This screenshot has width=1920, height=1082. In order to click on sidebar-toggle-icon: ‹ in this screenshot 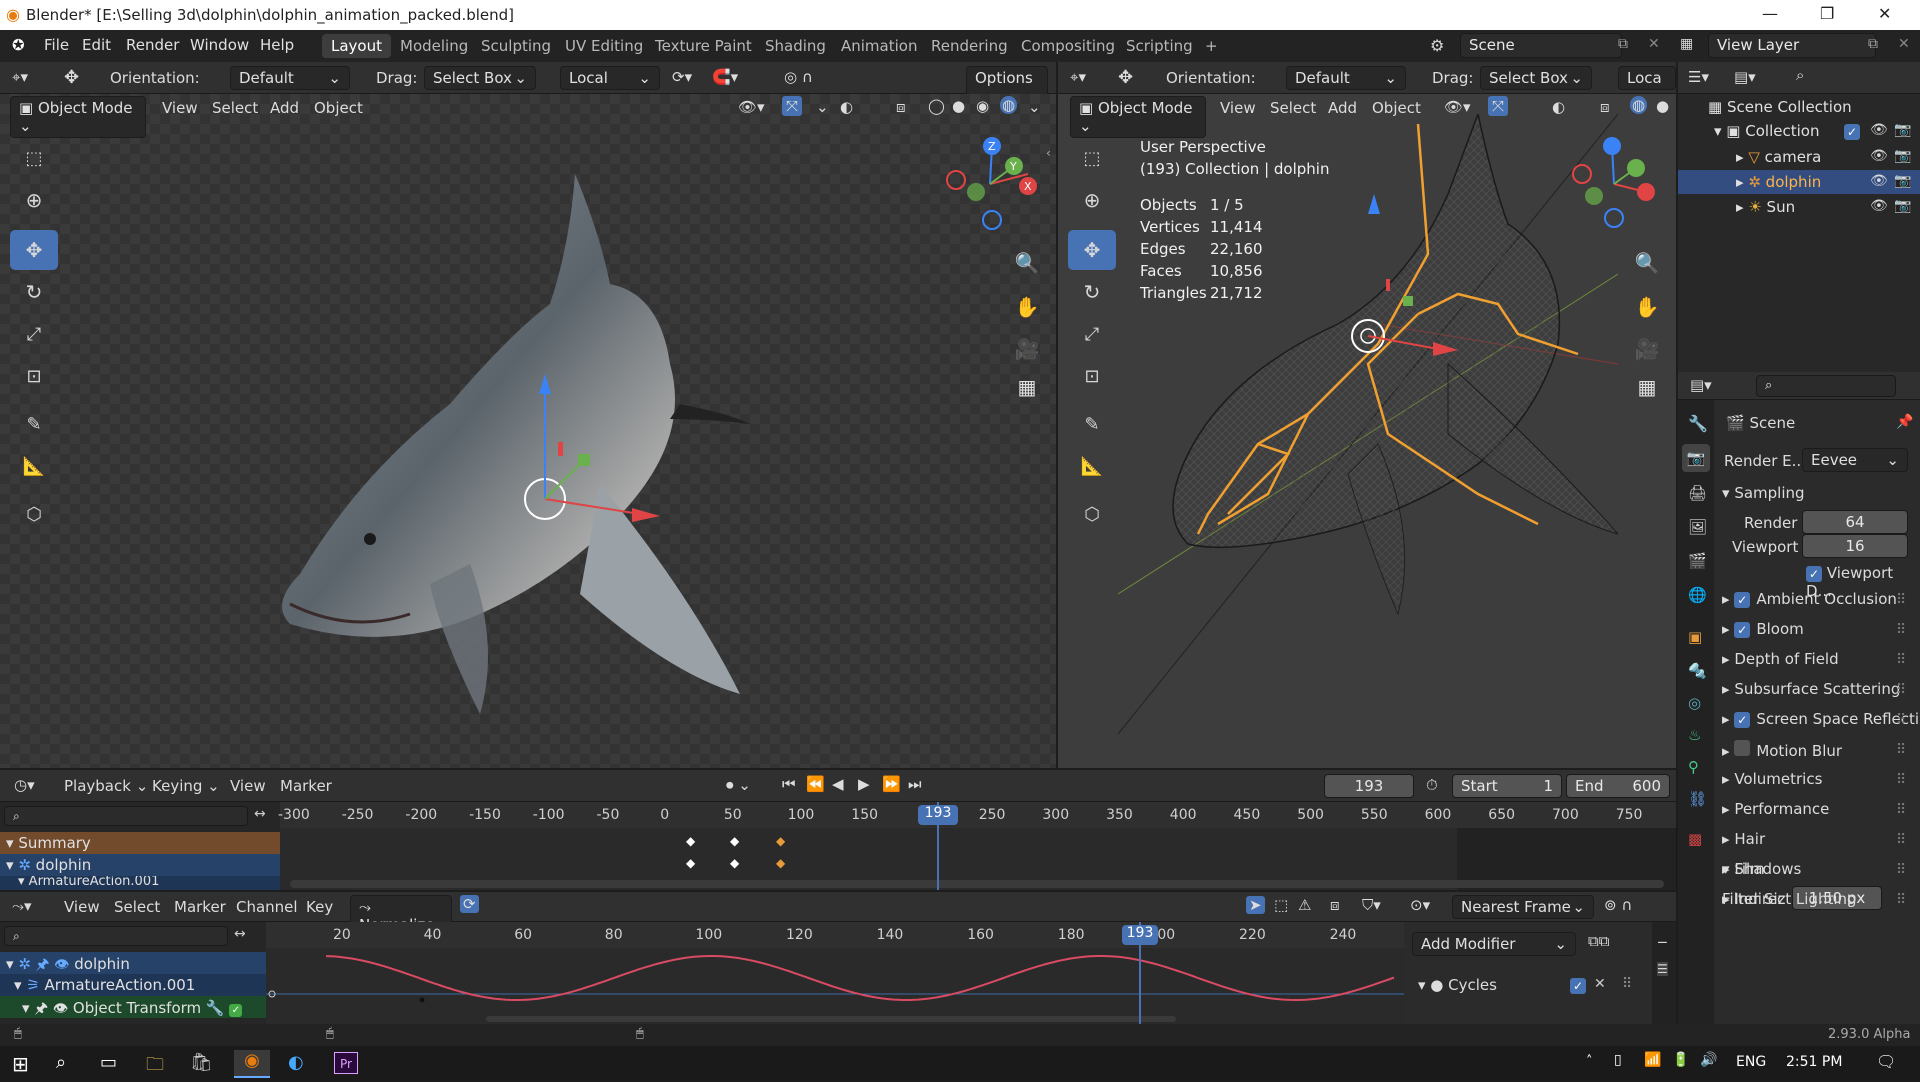, I will do `click(1048, 153)`.